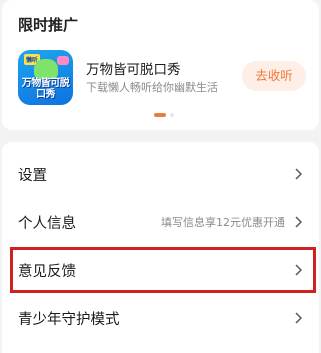 This screenshot has height=353, width=321. I want to click on pager-dot, so click(172, 115).